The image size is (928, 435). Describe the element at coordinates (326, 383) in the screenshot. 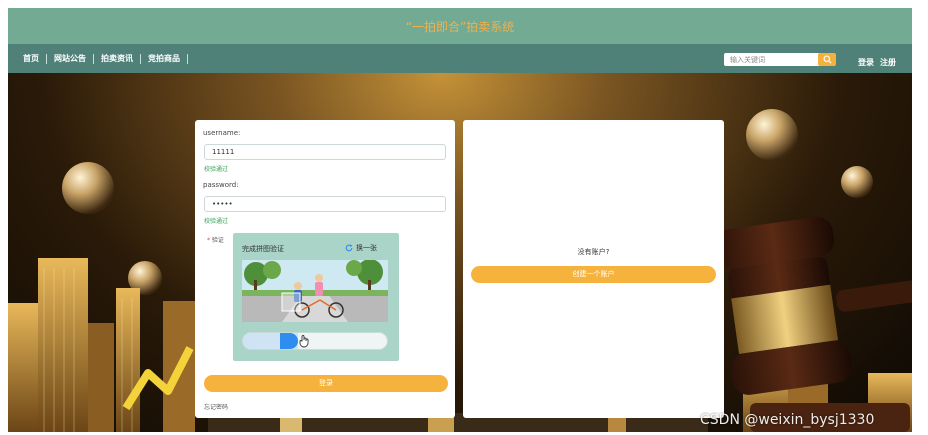

I see `login-submit-button: 登录` at that location.